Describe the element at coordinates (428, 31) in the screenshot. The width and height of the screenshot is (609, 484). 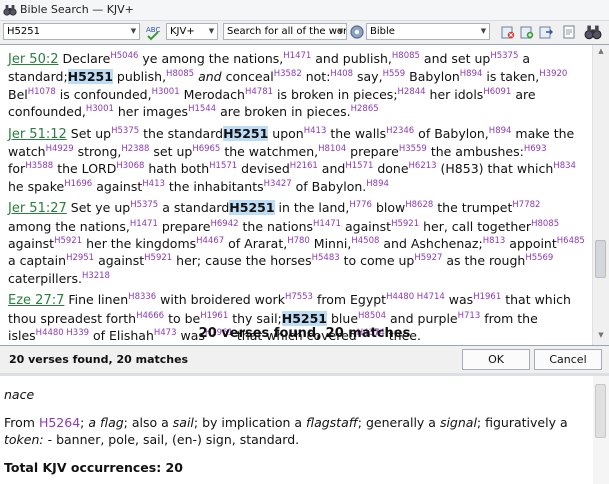
I see `scope-select: Bible ▼` at that location.